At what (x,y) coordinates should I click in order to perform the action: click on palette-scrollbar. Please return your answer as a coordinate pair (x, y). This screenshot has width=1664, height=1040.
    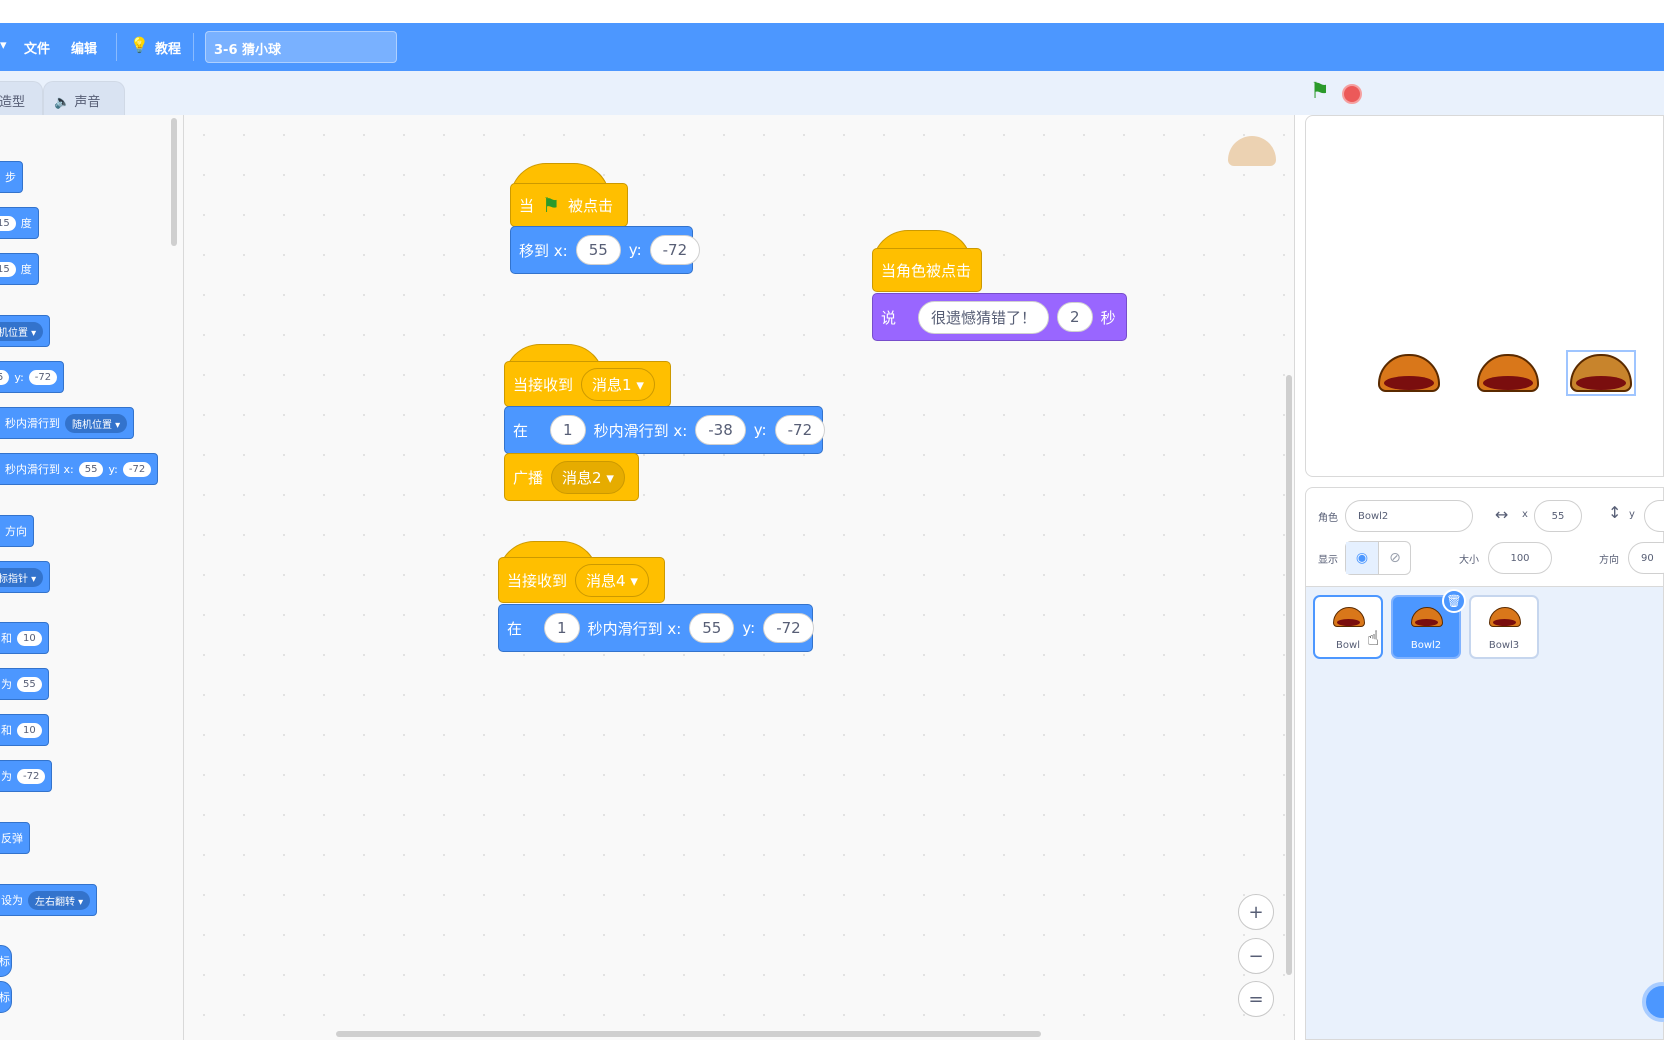
    Looking at the image, I should click on (174, 182).